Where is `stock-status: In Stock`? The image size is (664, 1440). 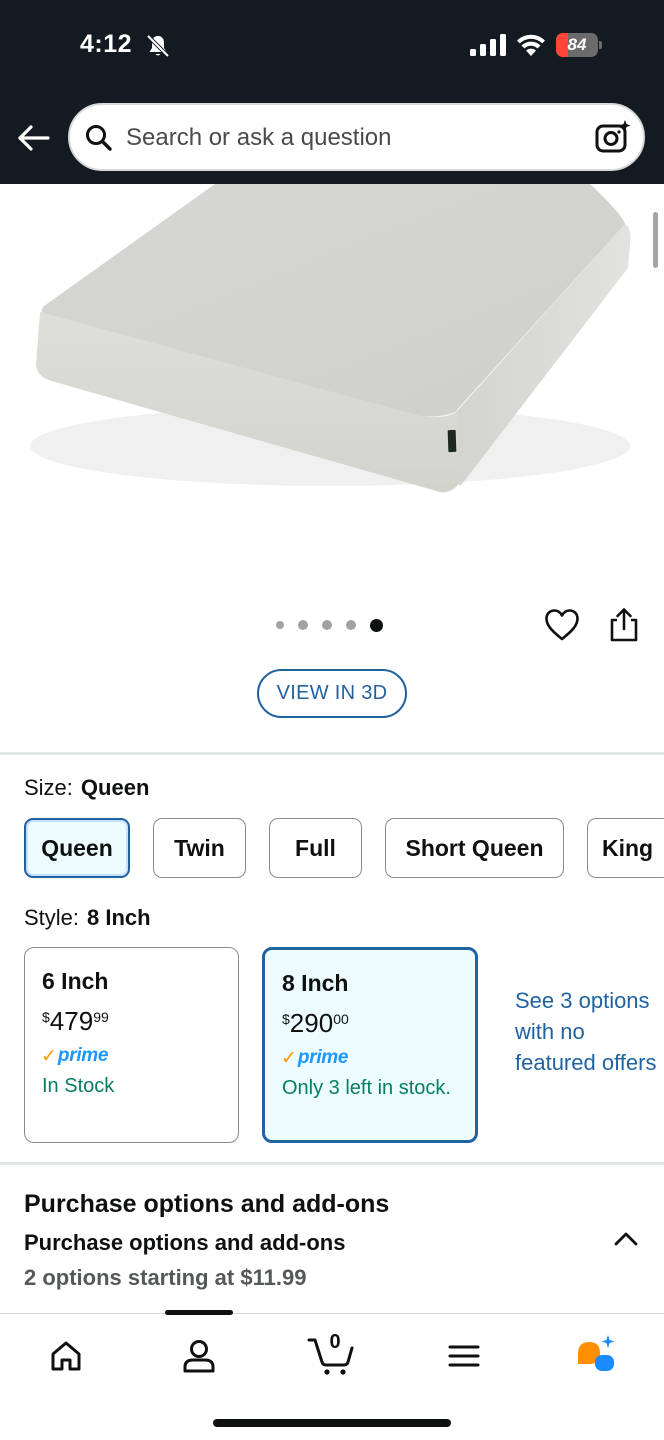
stock-status: In Stock is located at coordinates (78, 1086).